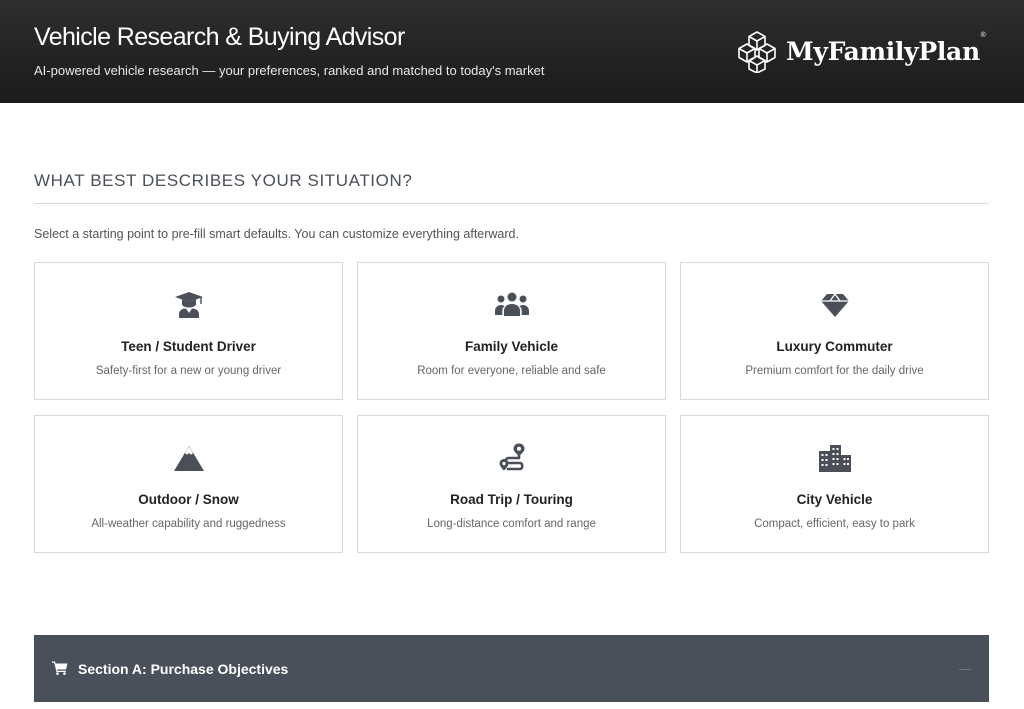  Describe the element at coordinates (511, 346) in the screenshot. I see `card-title: Family Vehicle` at that location.